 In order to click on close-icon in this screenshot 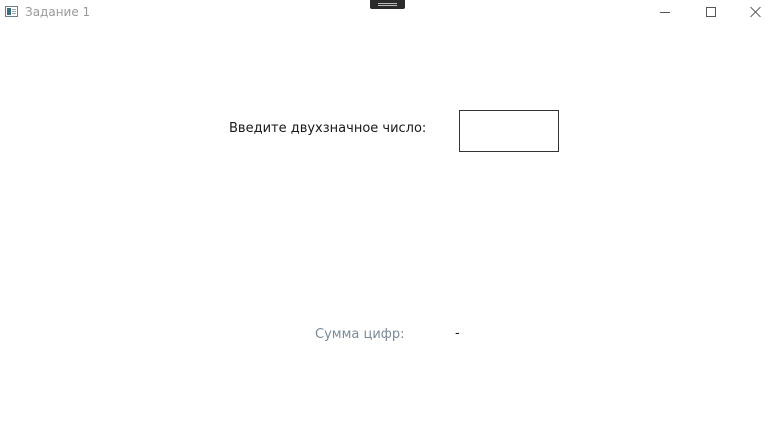, I will do `click(756, 12)`.